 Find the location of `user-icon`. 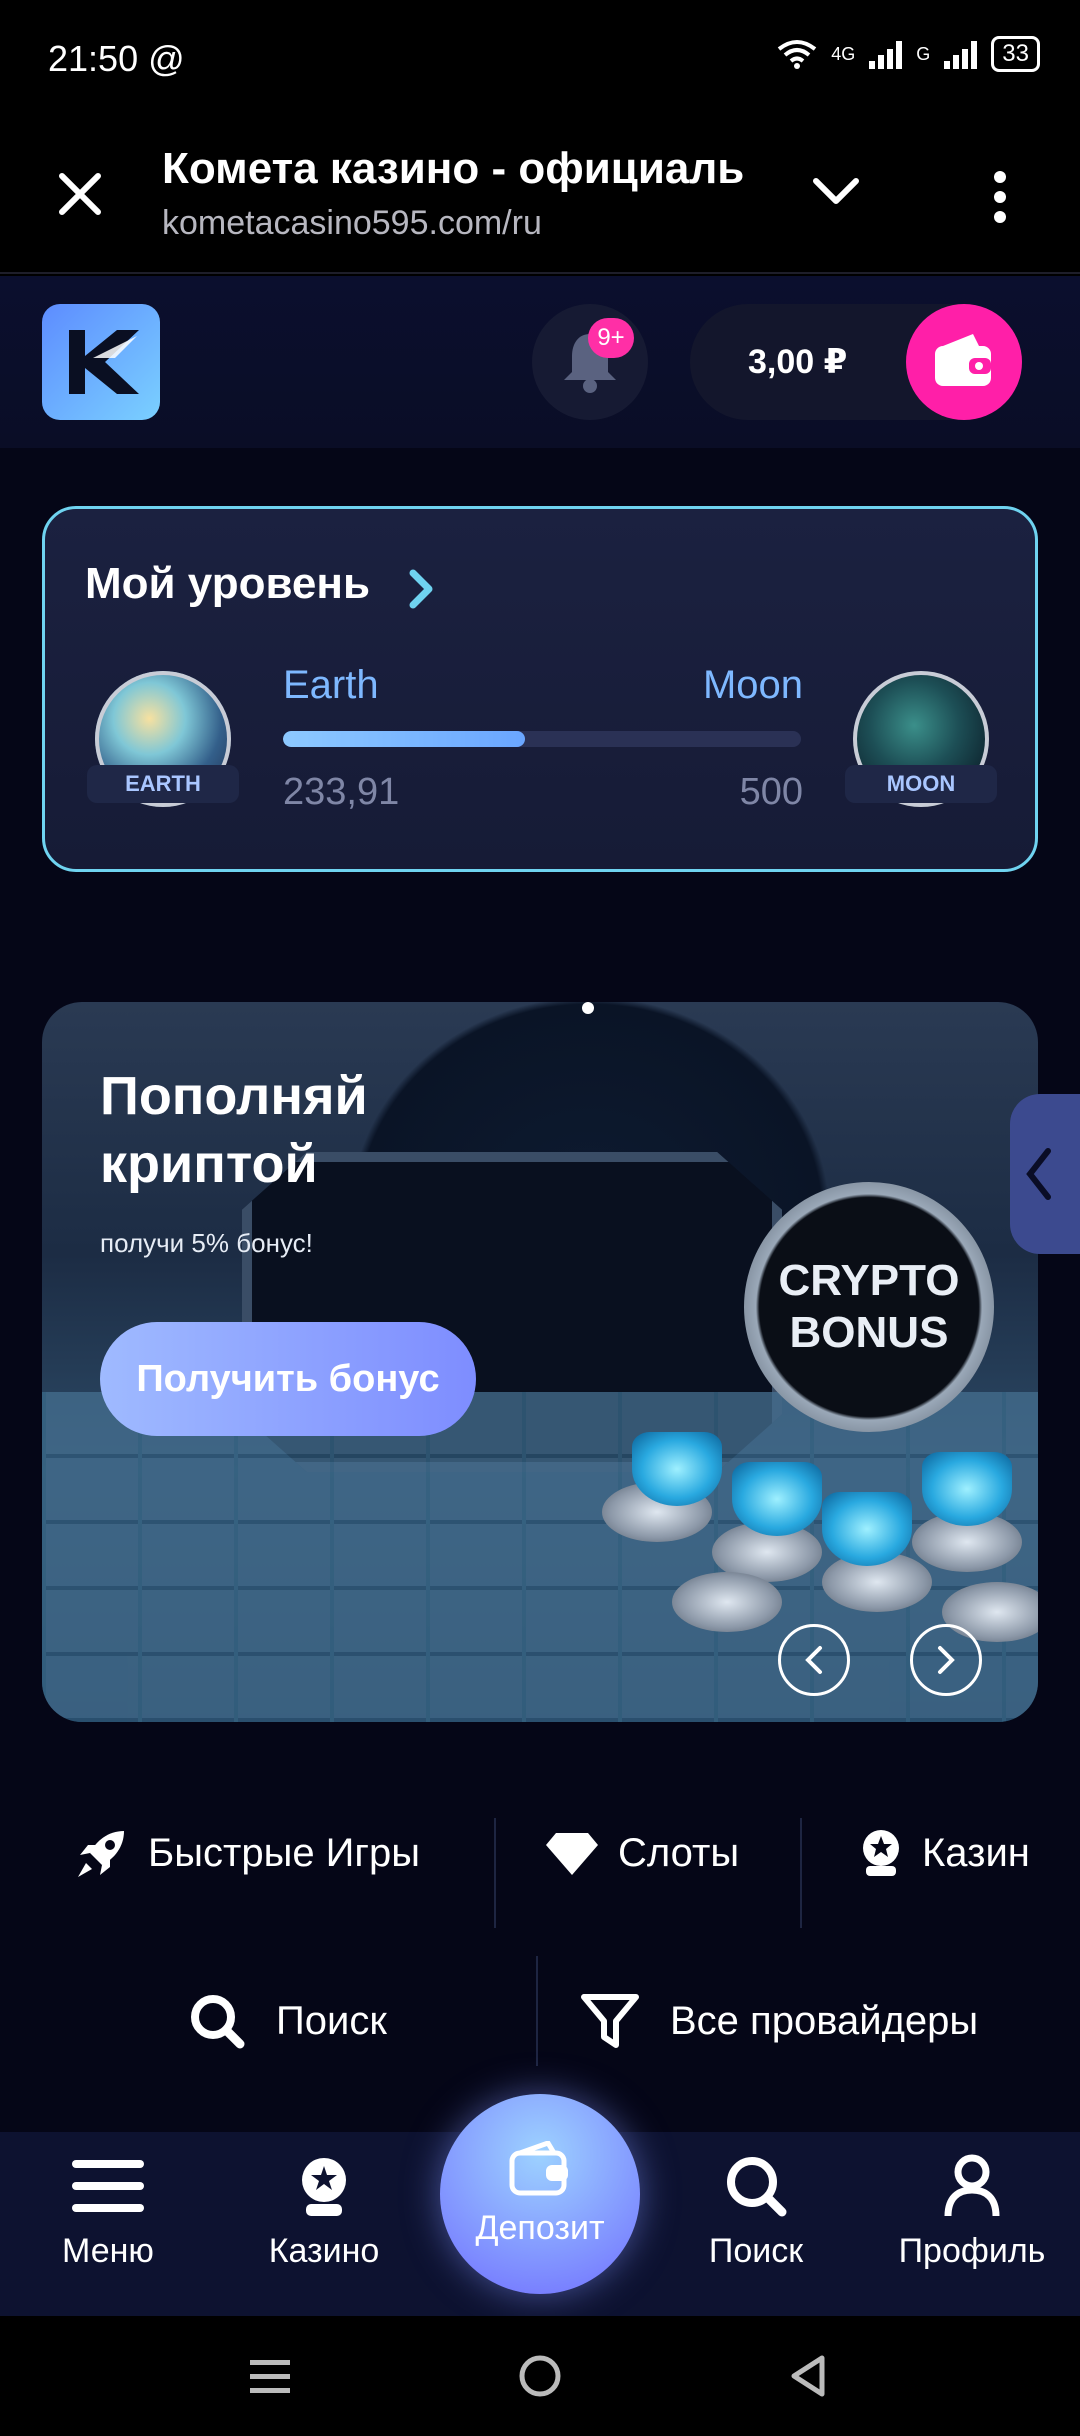

user-icon is located at coordinates (972, 2185).